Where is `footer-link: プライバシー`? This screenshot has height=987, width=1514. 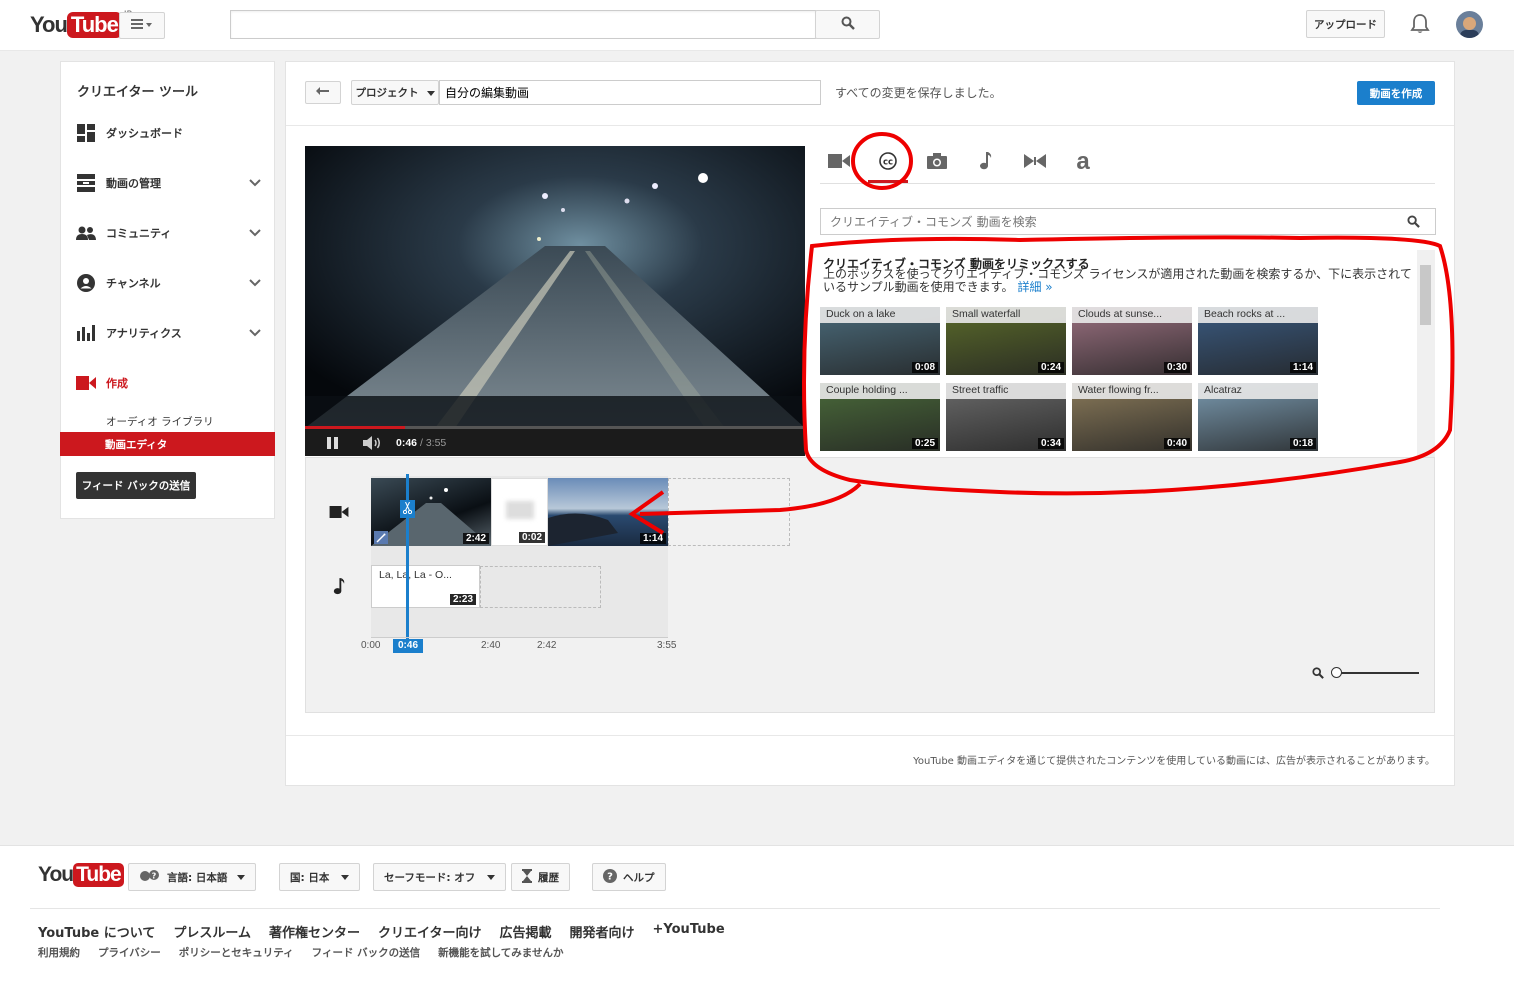
footer-link: プライバシー is located at coordinates (129, 952).